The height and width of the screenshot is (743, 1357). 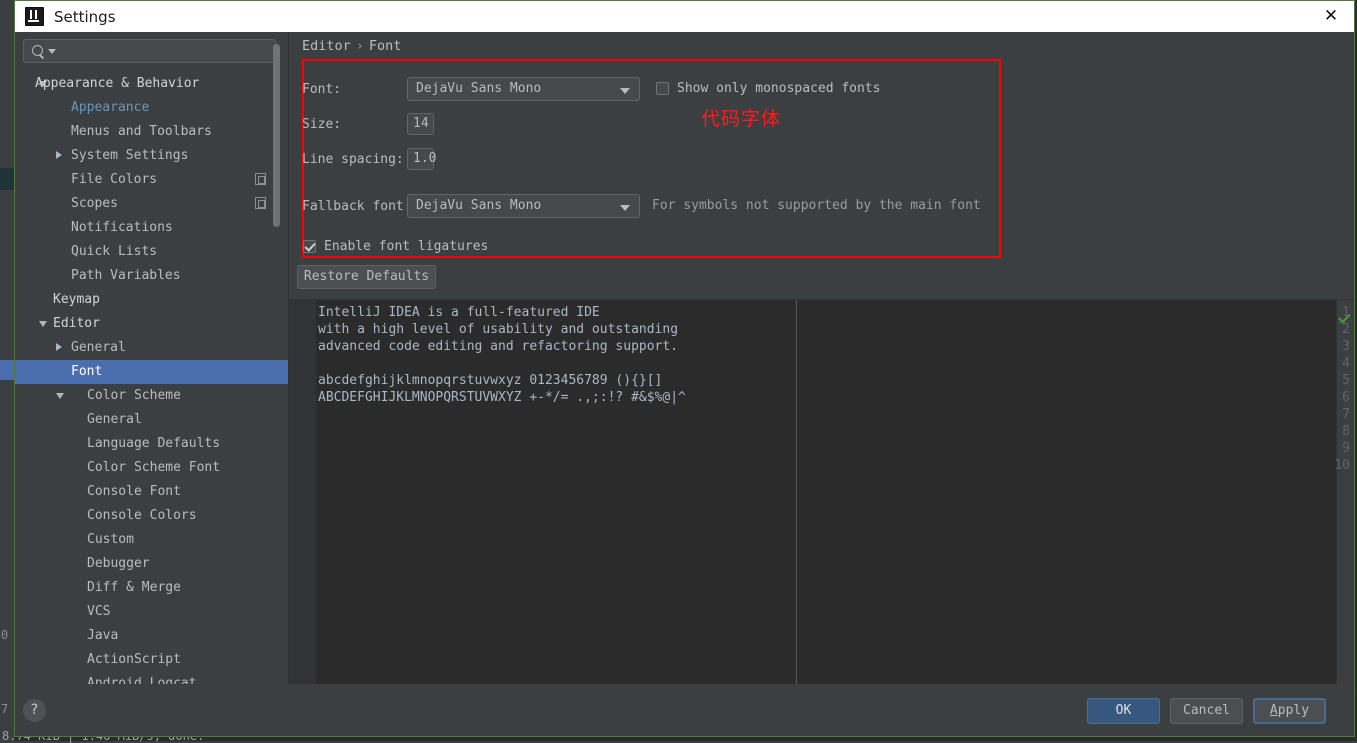 What do you see at coordinates (151, 678) in the screenshot?
I see `sidebar-item-android-logcat: Android Logcat` at bounding box center [151, 678].